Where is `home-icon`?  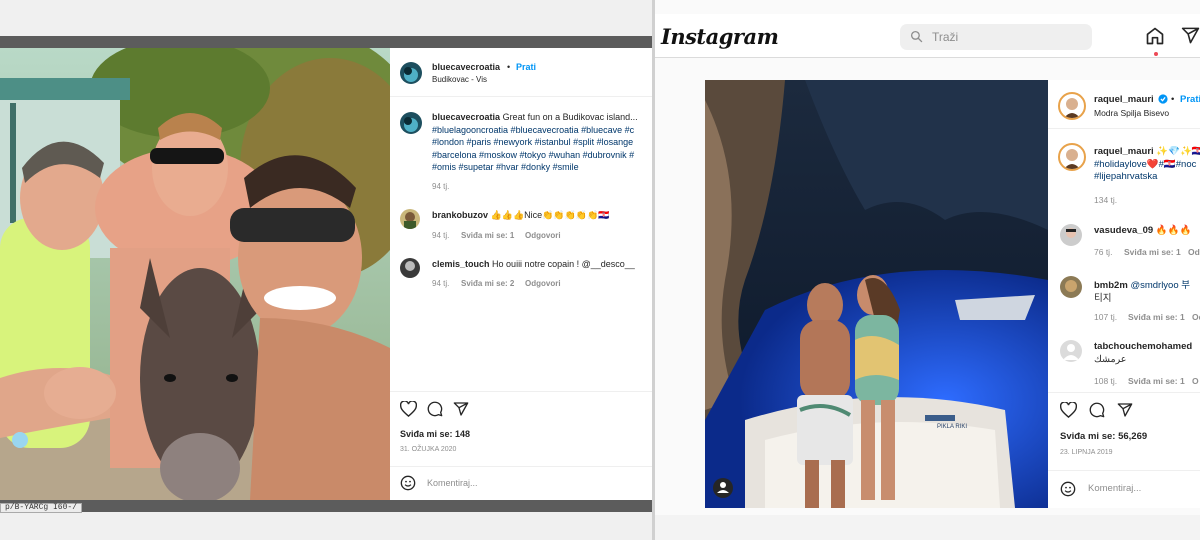
home-icon is located at coordinates (1155, 36).